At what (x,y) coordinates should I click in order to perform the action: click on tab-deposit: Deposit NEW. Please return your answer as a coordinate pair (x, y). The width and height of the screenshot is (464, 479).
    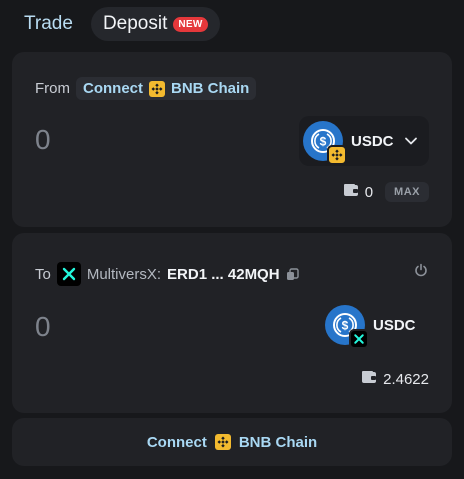
    Looking at the image, I should click on (155, 24).